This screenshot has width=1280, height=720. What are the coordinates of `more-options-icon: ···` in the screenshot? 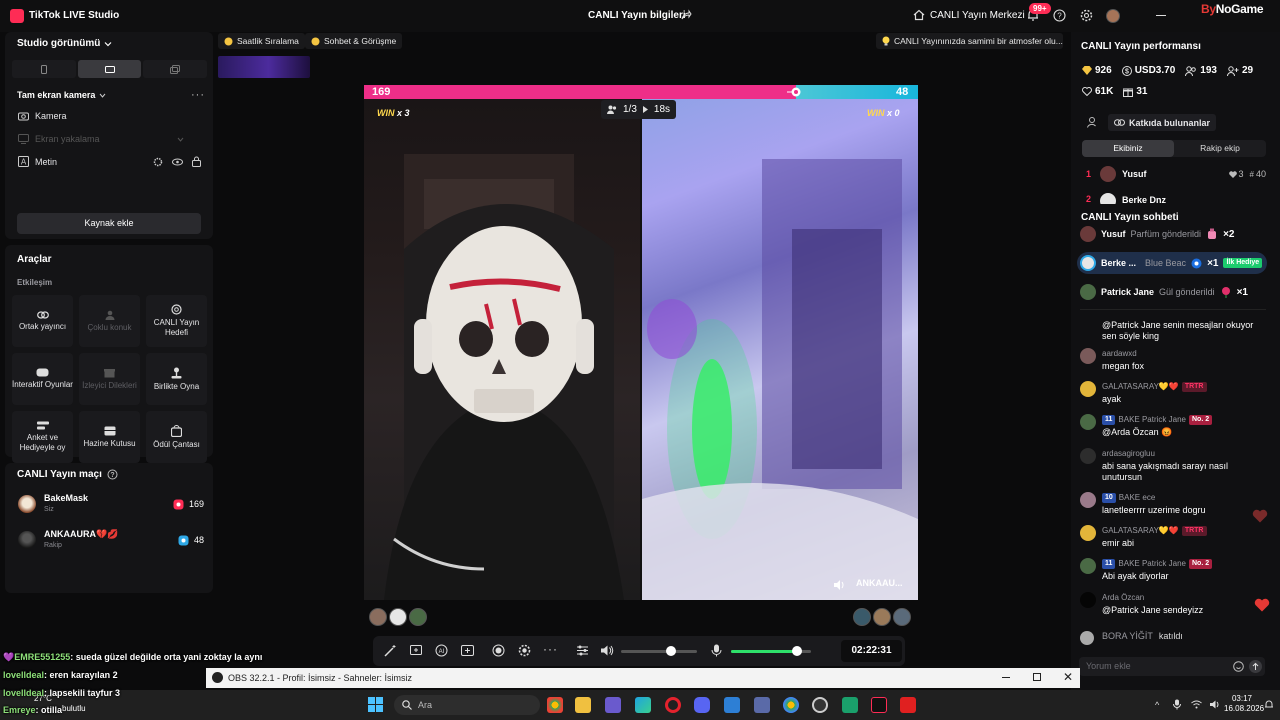 It's located at (198, 95).